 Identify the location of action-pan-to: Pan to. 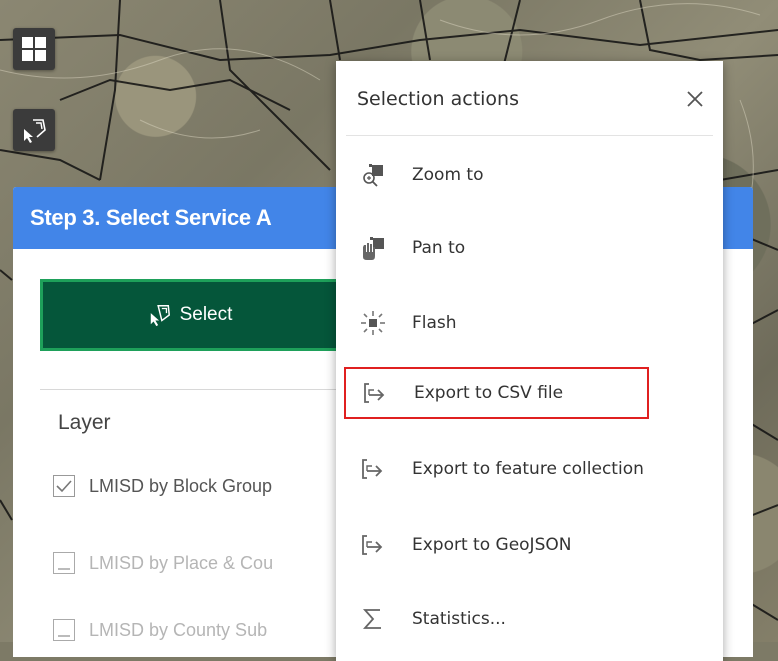
(529, 248).